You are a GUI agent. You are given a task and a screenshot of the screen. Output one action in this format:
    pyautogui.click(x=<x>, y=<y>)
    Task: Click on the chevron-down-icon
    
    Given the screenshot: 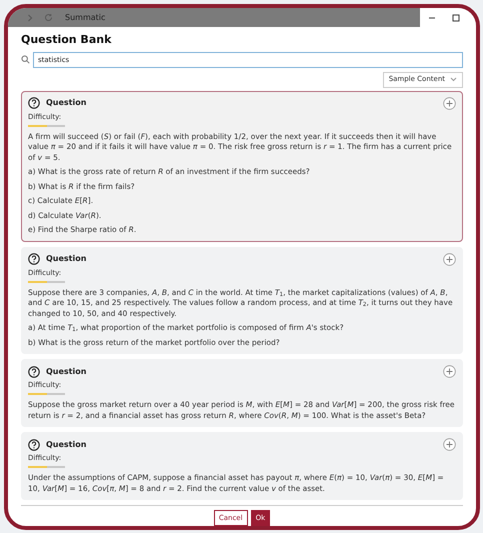 What is the action you would take?
    pyautogui.click(x=453, y=79)
    